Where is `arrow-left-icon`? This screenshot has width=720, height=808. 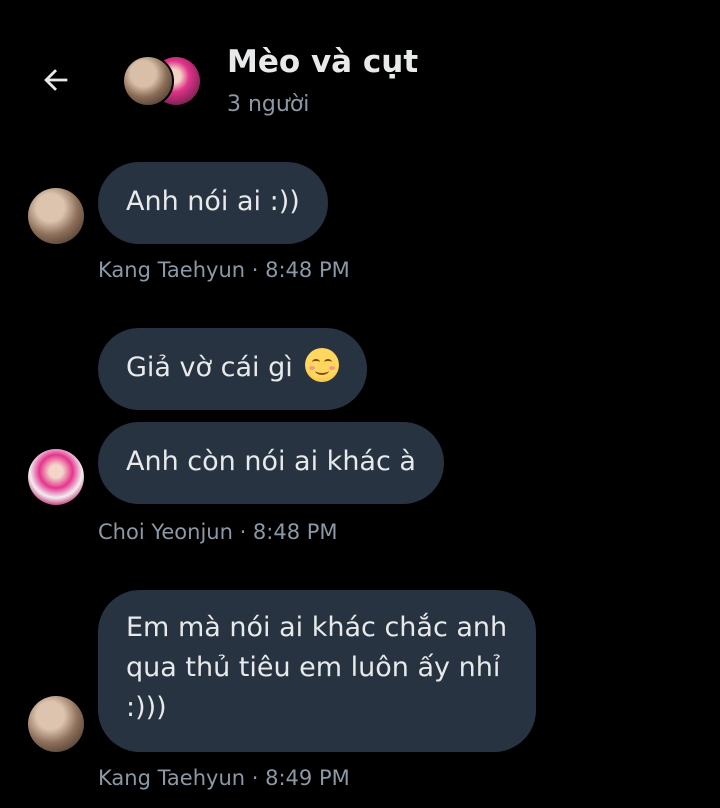 arrow-left-icon is located at coordinates (56, 80).